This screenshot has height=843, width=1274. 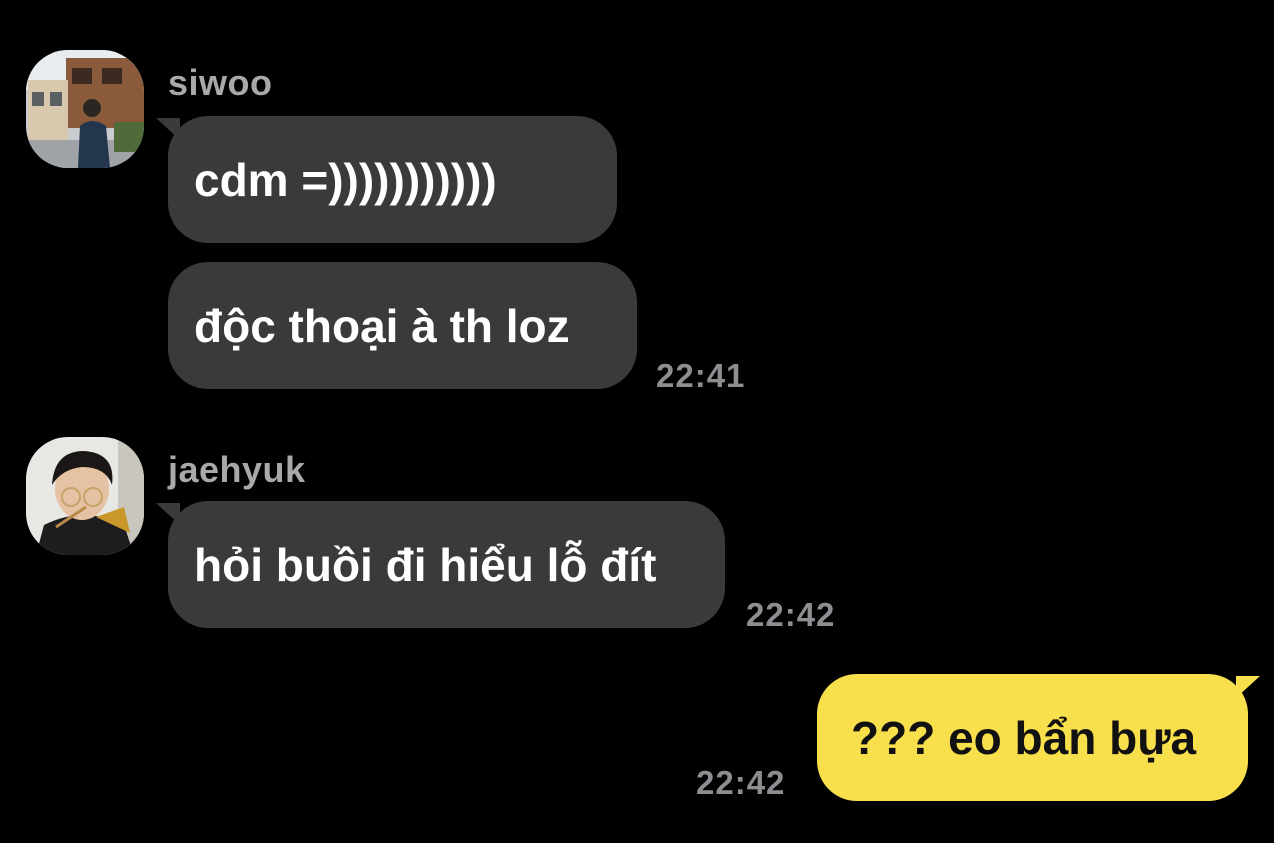 I want to click on sender-name-siwoo: siwoo, so click(x=220, y=82).